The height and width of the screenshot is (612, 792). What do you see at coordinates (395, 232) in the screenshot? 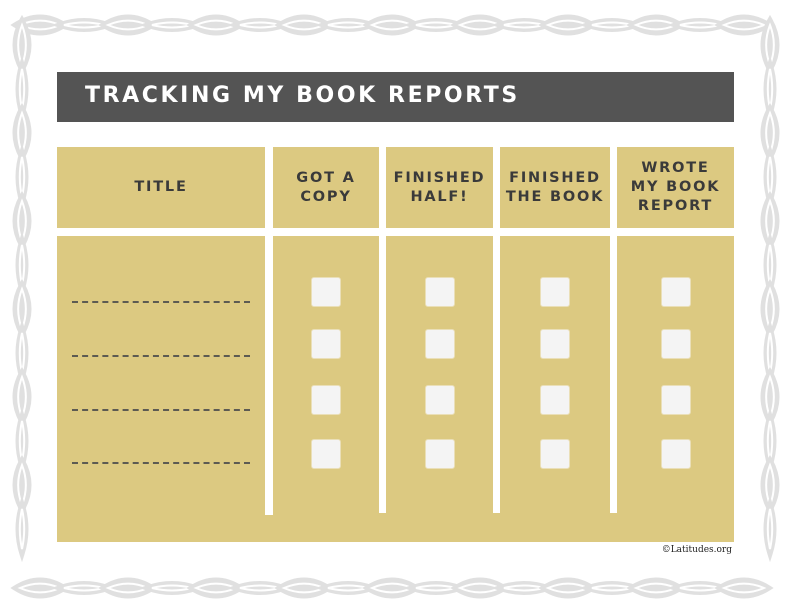
I see `header-divider` at bounding box center [395, 232].